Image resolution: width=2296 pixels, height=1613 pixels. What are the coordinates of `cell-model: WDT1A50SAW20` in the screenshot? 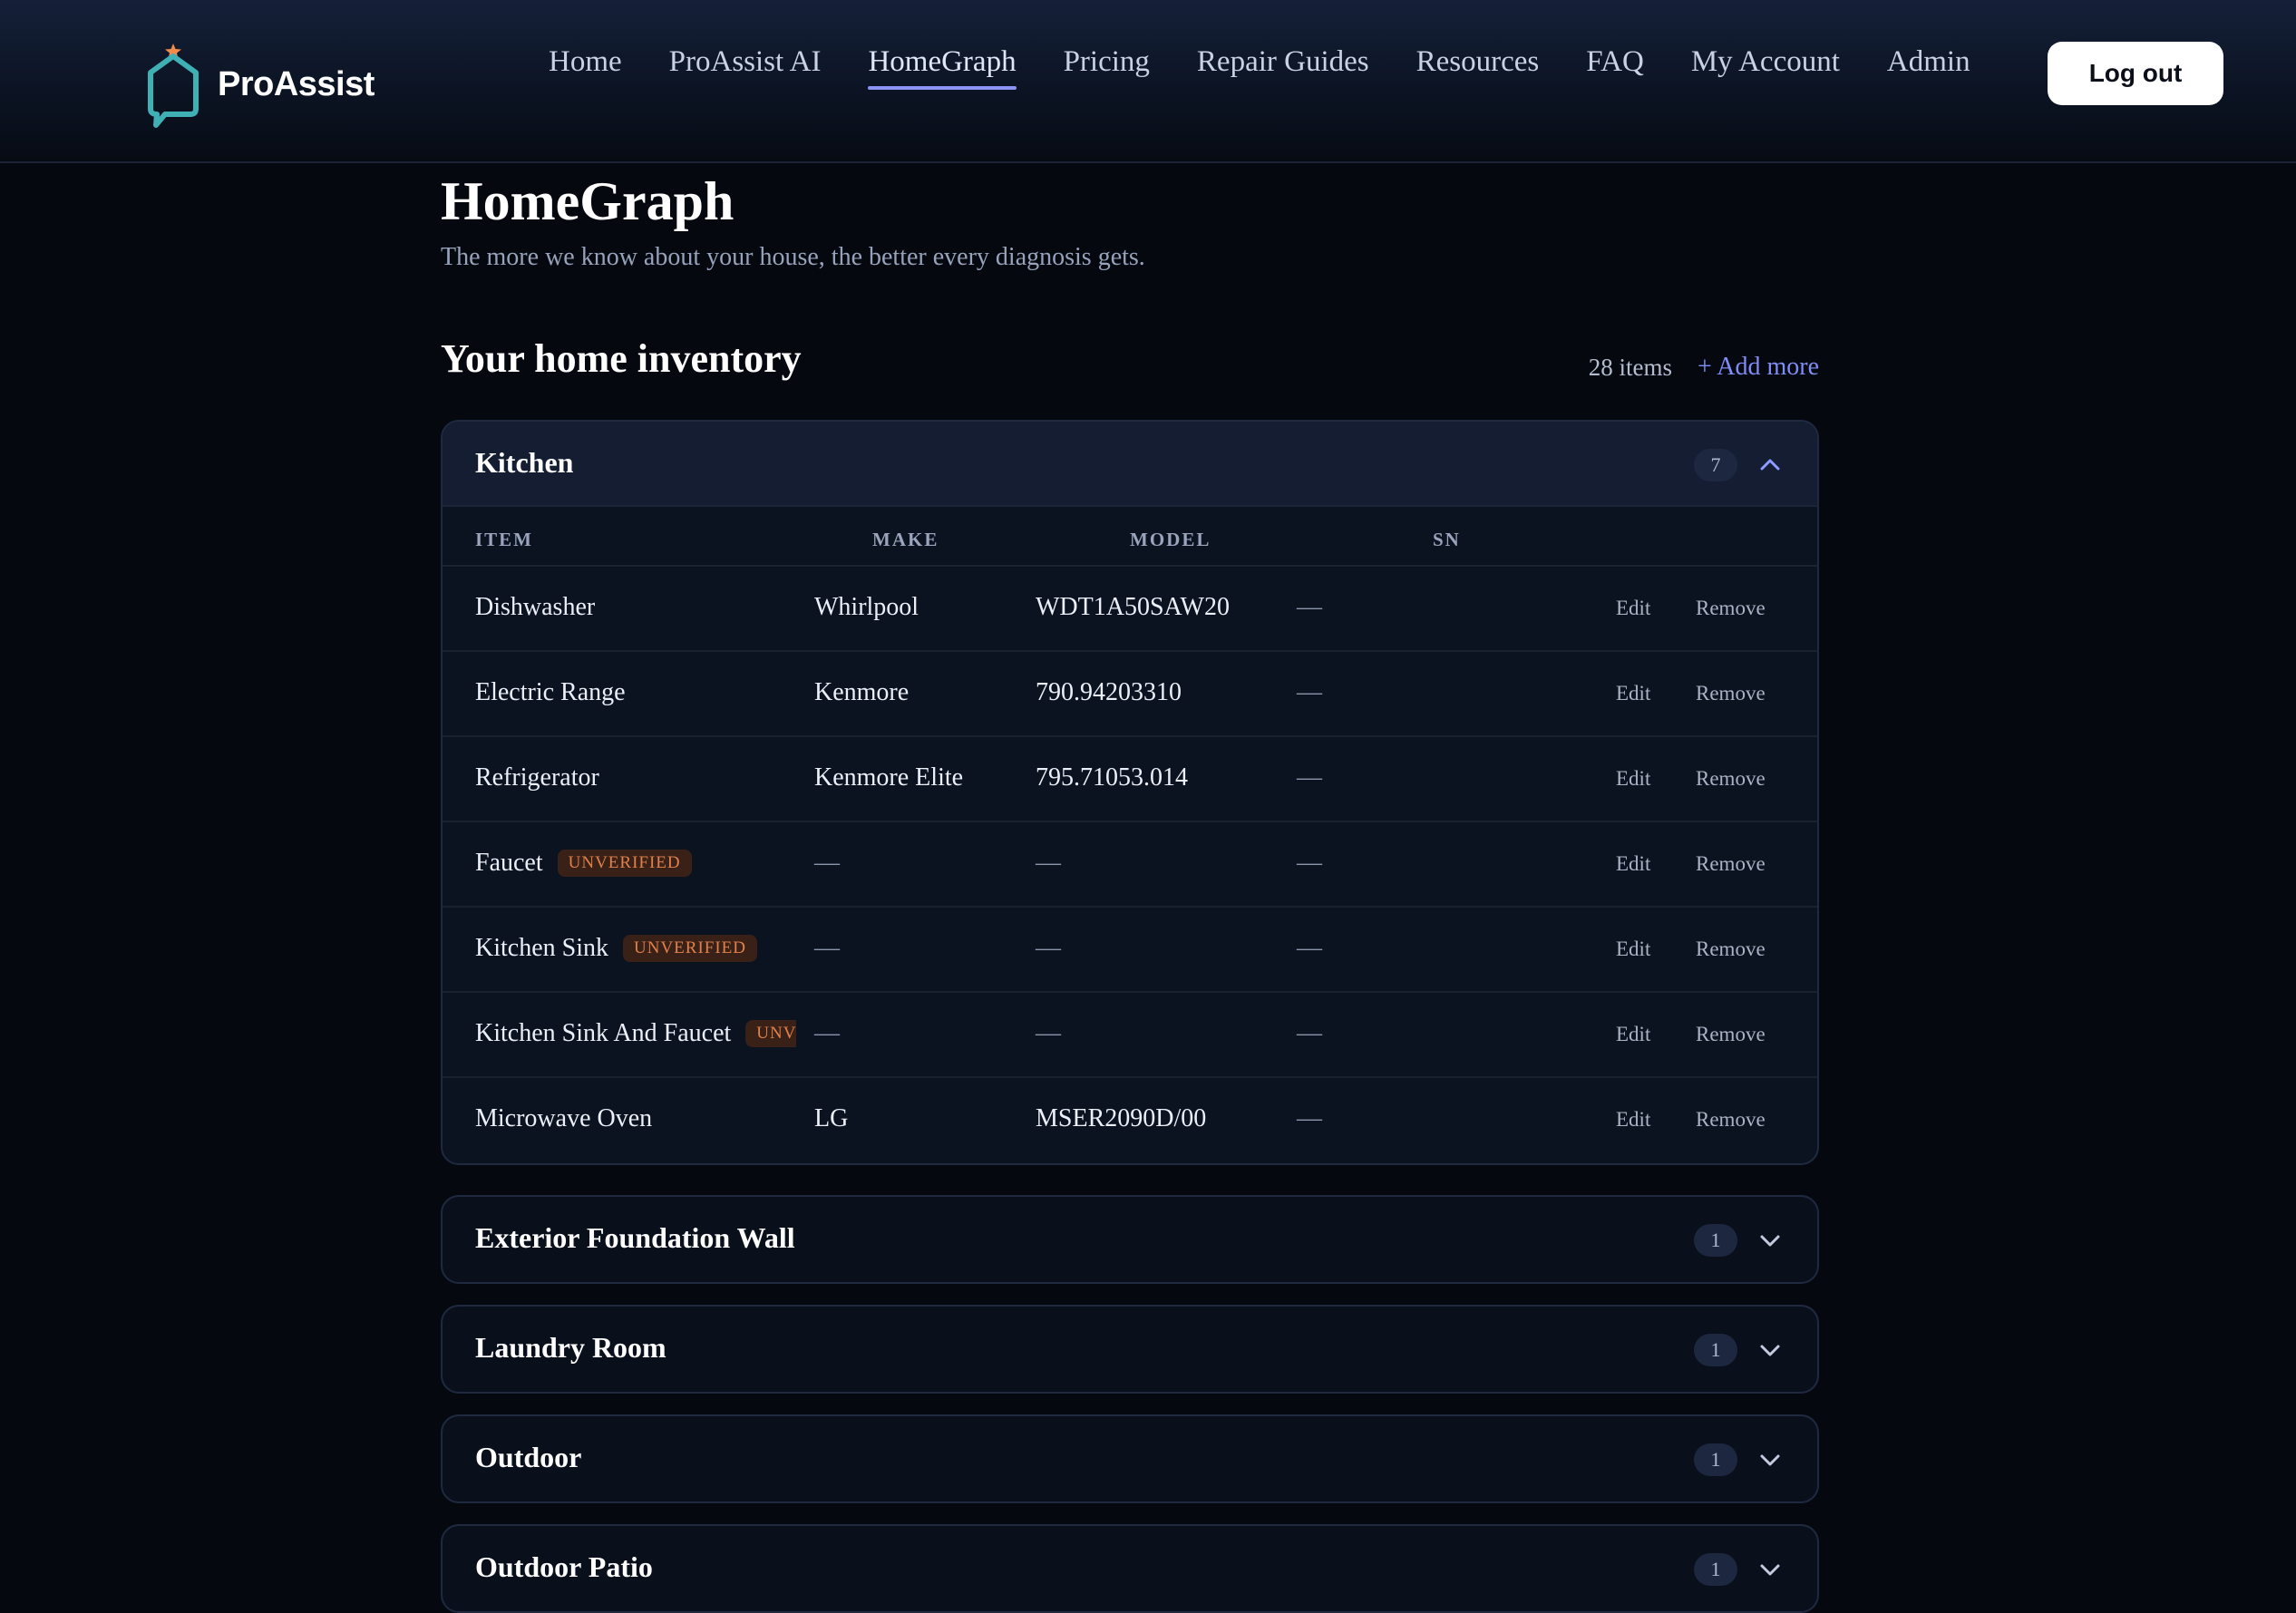 It's located at (1133, 607).